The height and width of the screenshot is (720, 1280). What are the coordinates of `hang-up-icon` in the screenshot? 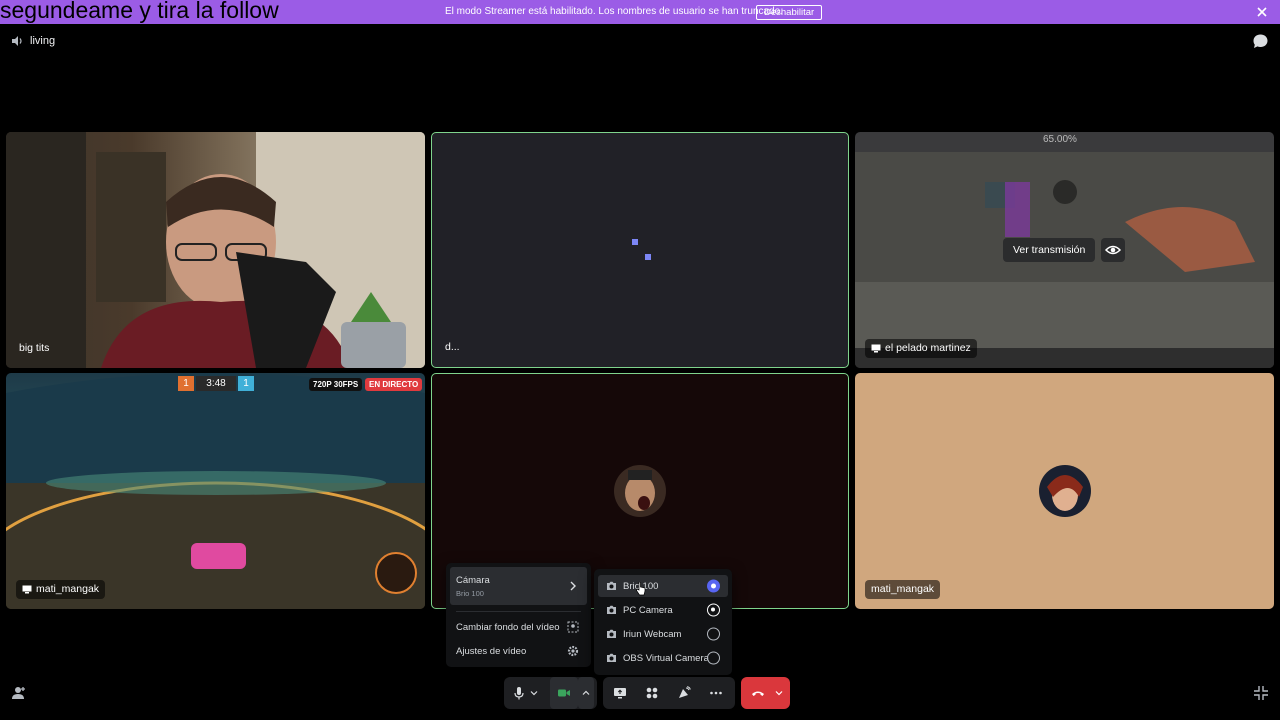 It's located at (758, 693).